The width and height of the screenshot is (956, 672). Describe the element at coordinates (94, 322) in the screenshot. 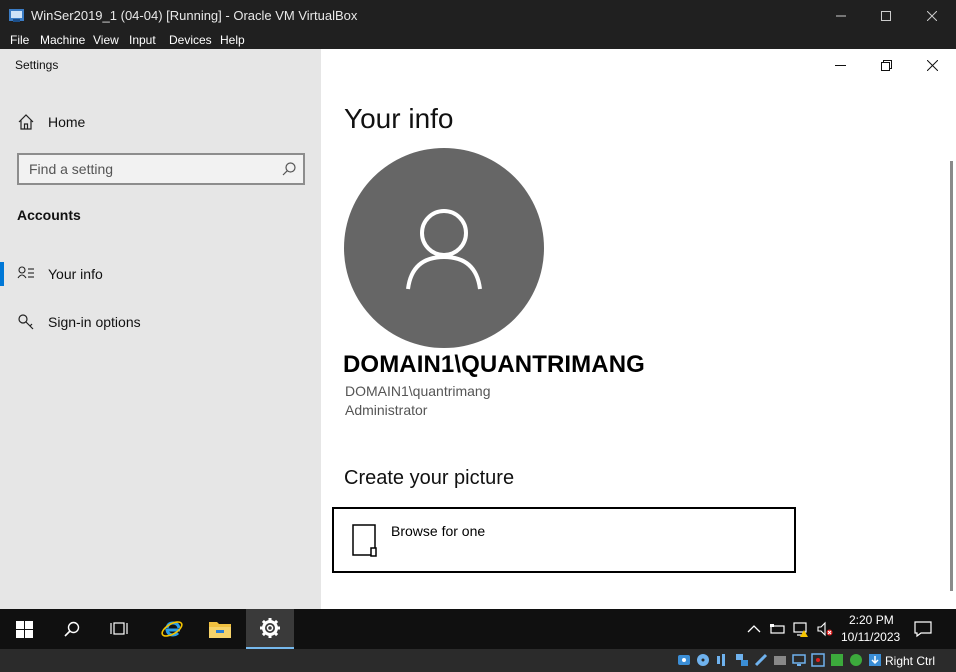

I see `nav-sign-in-options-label: Sign-in options` at that location.